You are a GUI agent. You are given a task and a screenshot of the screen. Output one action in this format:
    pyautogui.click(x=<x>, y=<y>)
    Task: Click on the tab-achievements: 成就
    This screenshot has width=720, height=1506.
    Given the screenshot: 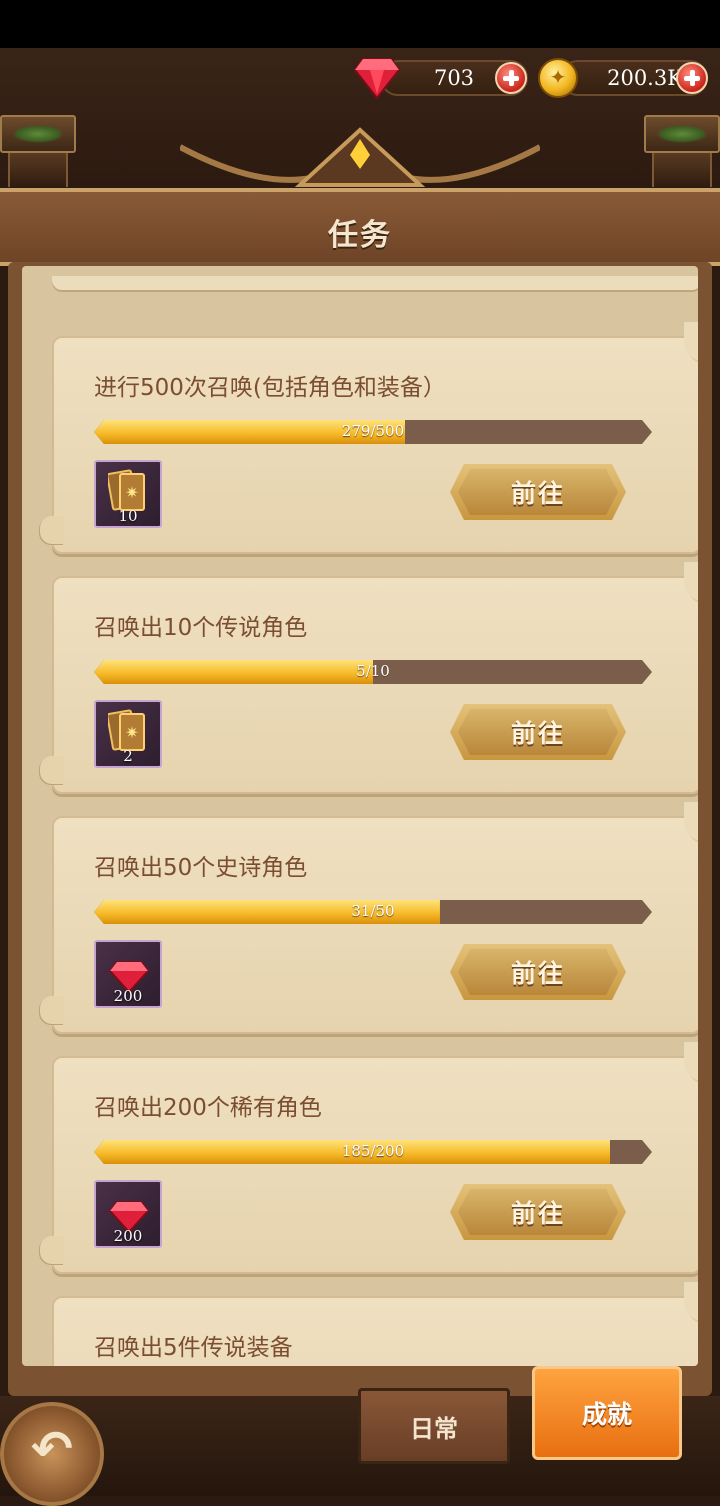 What is the action you would take?
    pyautogui.click(x=607, y=1413)
    